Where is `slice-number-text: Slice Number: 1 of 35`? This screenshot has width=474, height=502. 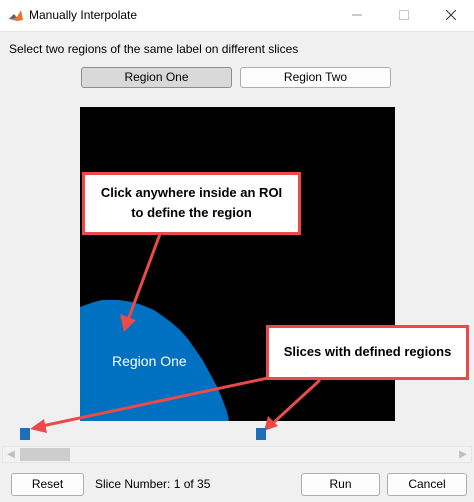
slice-number-text: Slice Number: 1 of 35 is located at coordinates (153, 484).